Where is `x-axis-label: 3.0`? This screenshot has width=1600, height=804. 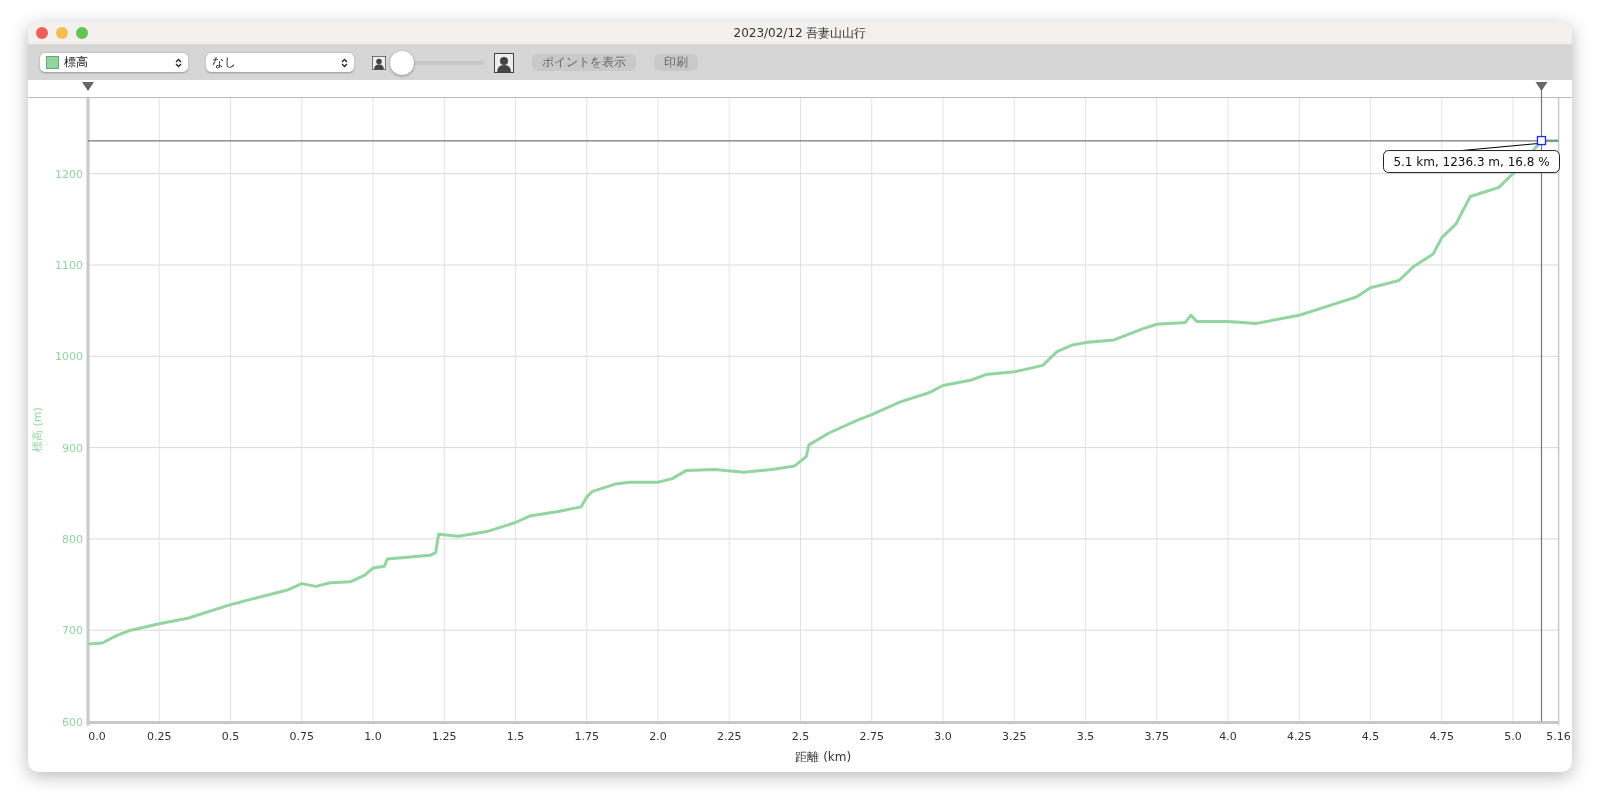
x-axis-label: 3.0 is located at coordinates (943, 736).